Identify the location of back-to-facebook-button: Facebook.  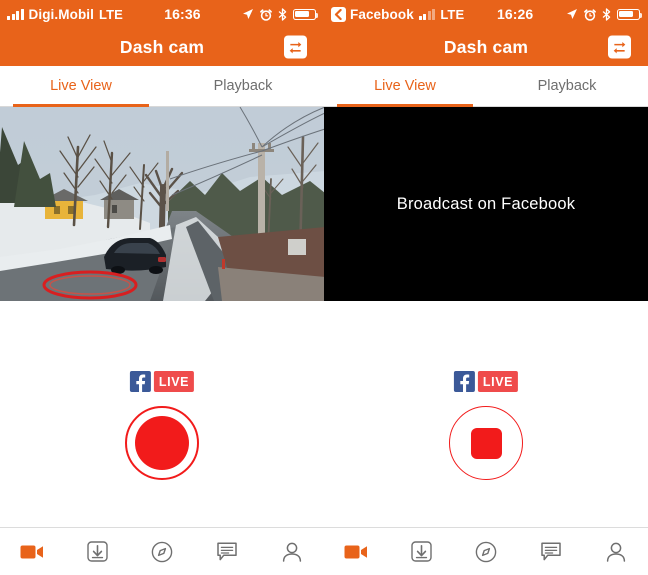
(372, 14).